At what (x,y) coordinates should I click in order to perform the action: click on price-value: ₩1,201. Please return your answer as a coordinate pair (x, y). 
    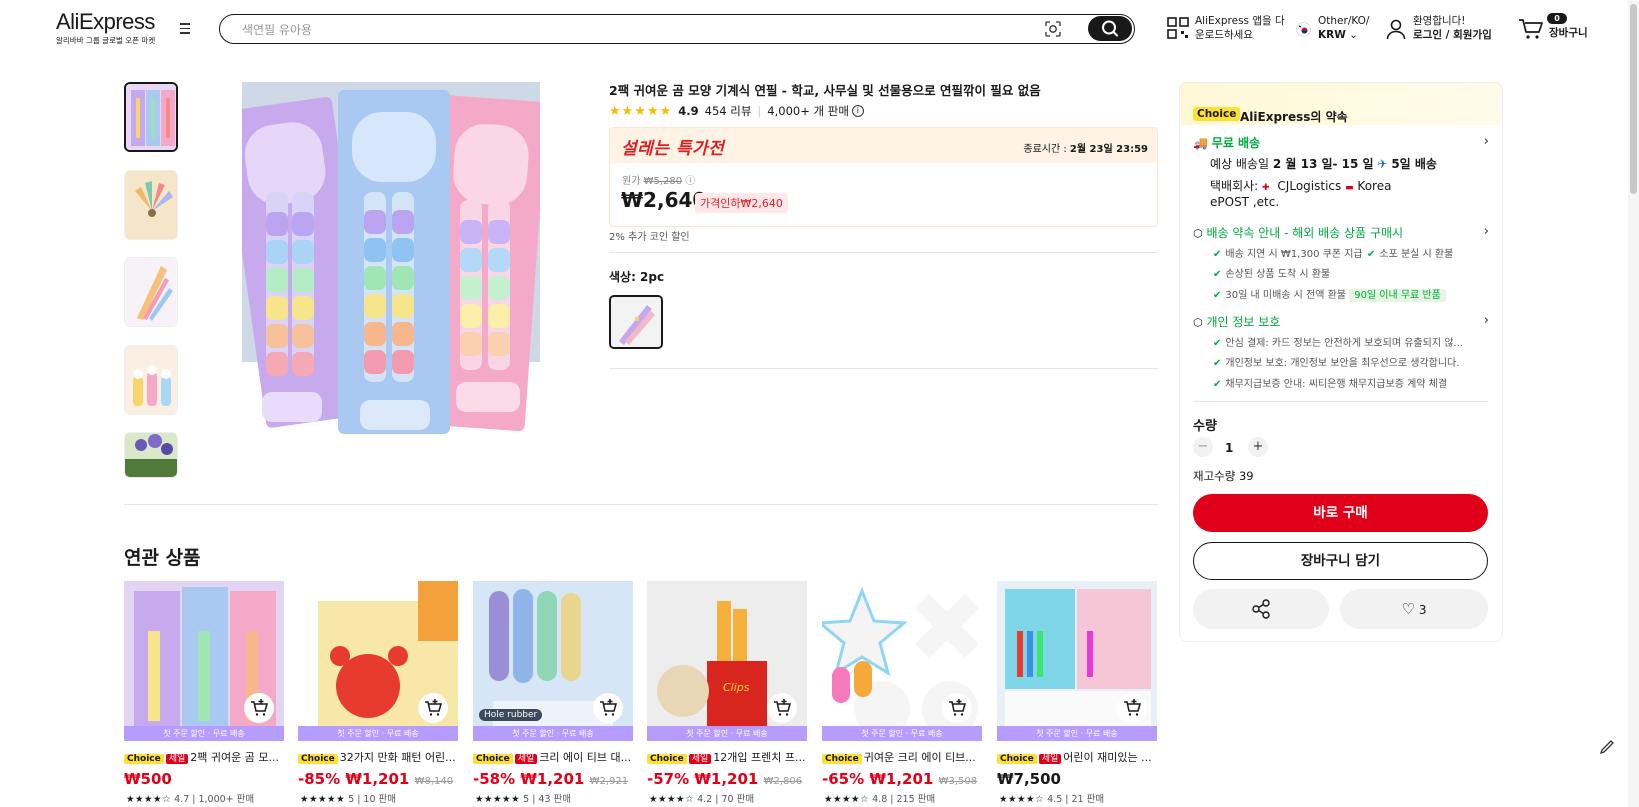
    Looking at the image, I should click on (552, 779).